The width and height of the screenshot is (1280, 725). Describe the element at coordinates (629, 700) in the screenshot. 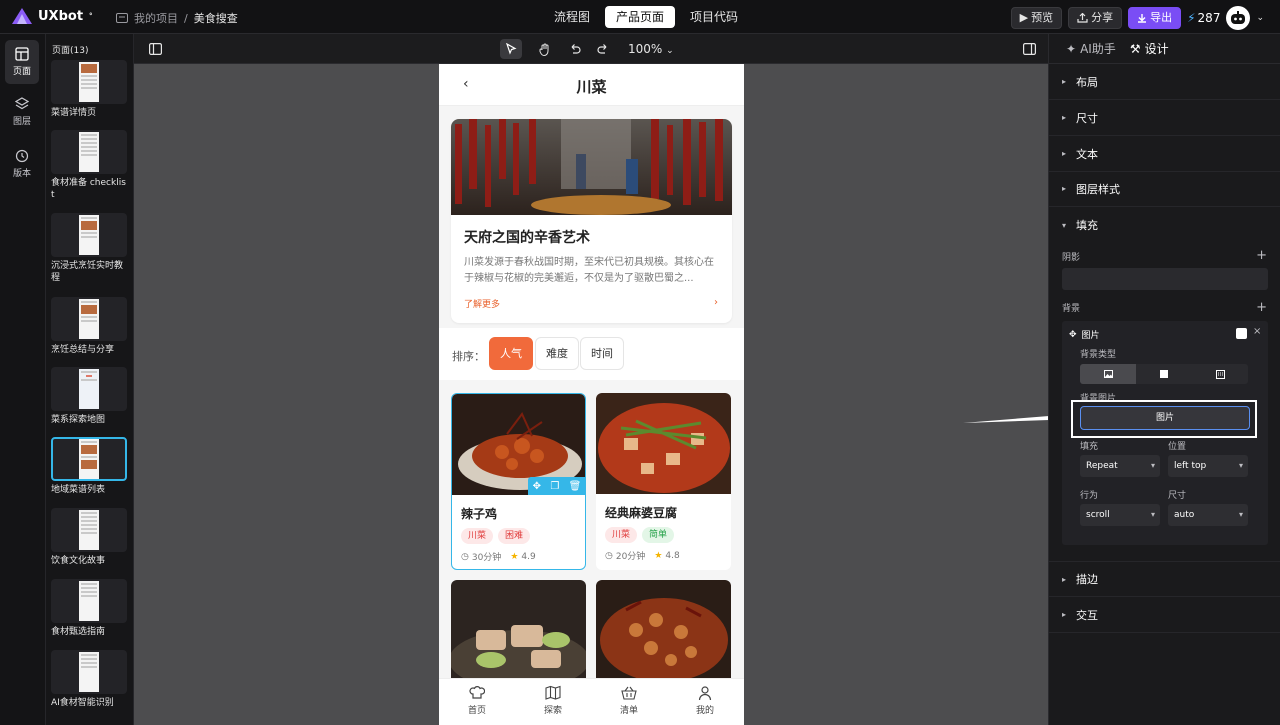

I see `tab-list: 清单` at that location.